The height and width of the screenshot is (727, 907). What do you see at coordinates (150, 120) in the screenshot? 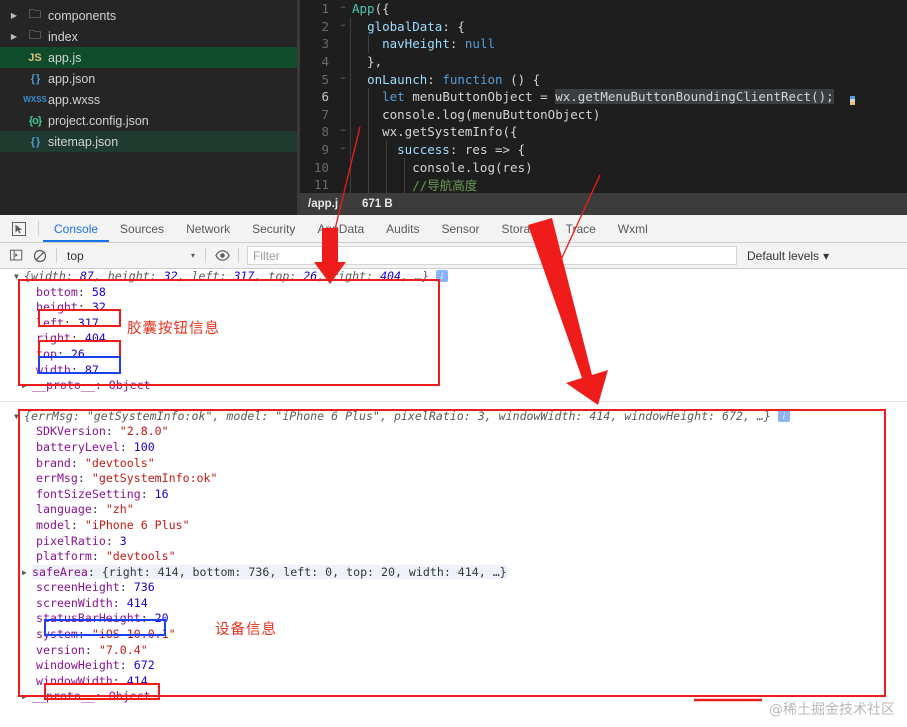
I see `file-tree-item: {o} project.config.json` at bounding box center [150, 120].